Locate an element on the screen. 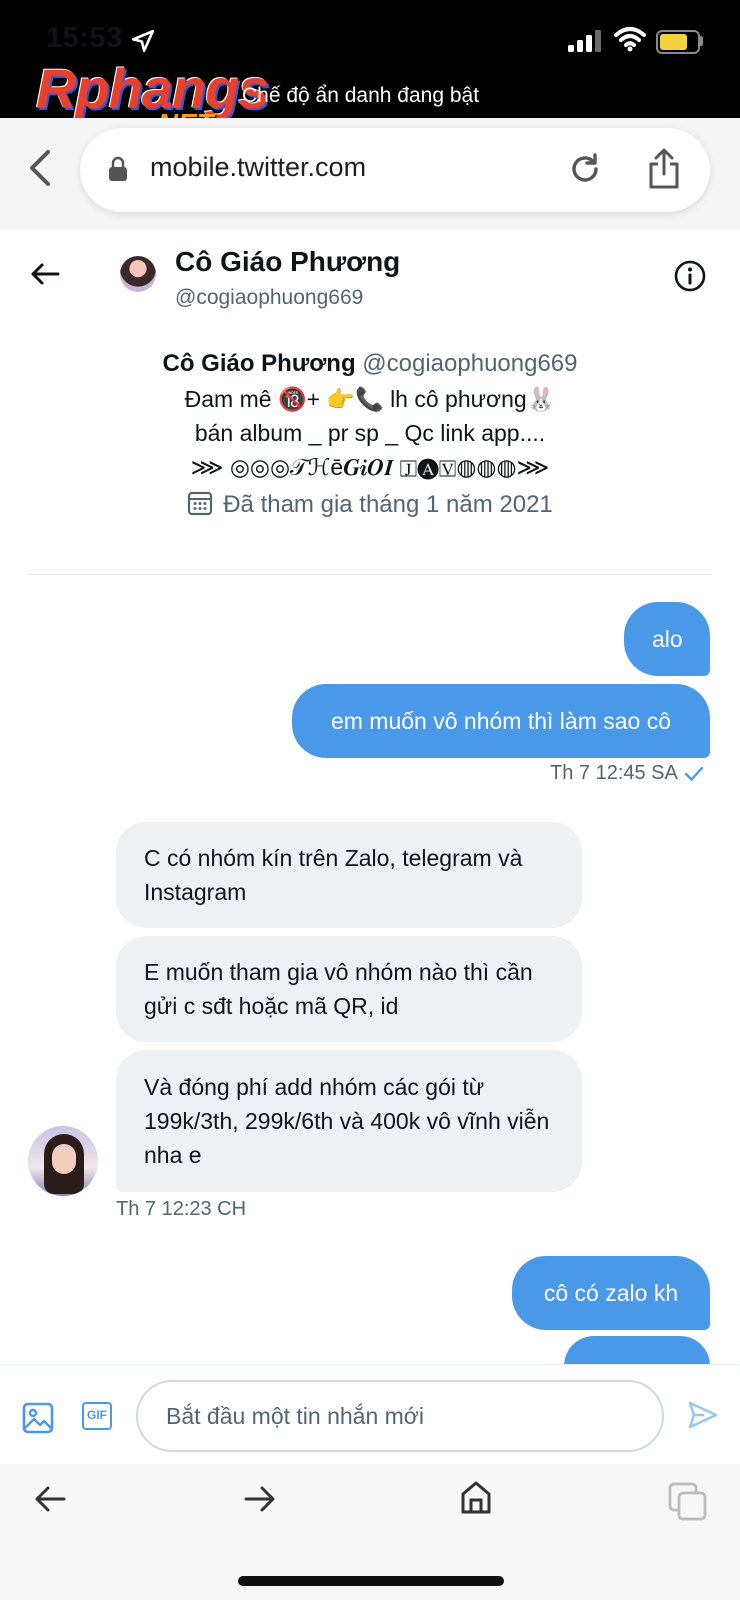 Image resolution: width=740 pixels, height=1600 pixels. calendar-icon is located at coordinates (200, 503).